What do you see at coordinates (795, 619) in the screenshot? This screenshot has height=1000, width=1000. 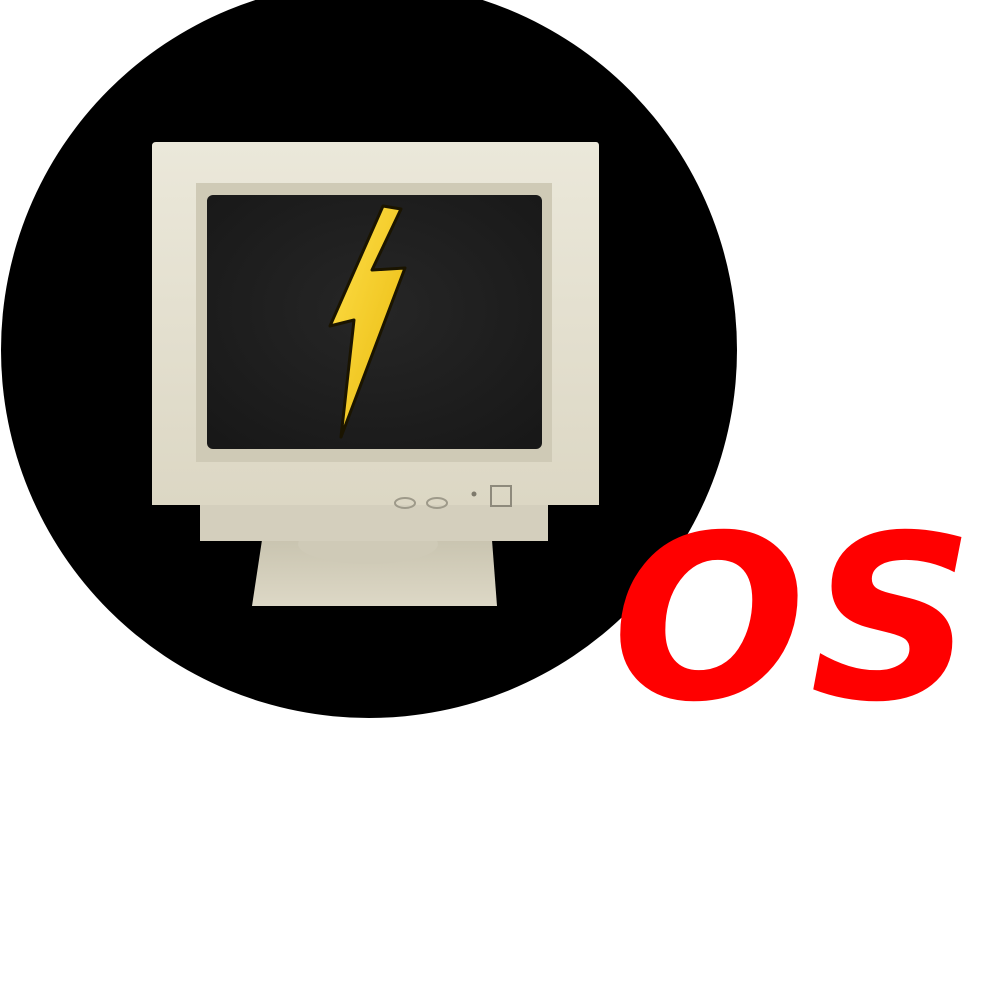 I see `logo-wordmark: OS` at bounding box center [795, 619].